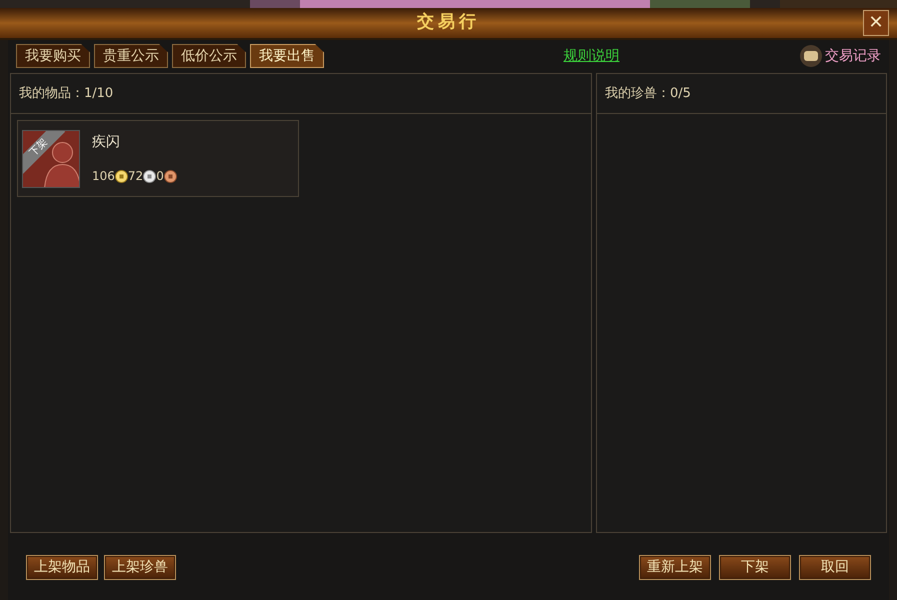 This screenshot has width=897, height=600. What do you see at coordinates (103, 176) in the screenshot?
I see `coin-amount: 106` at bounding box center [103, 176].